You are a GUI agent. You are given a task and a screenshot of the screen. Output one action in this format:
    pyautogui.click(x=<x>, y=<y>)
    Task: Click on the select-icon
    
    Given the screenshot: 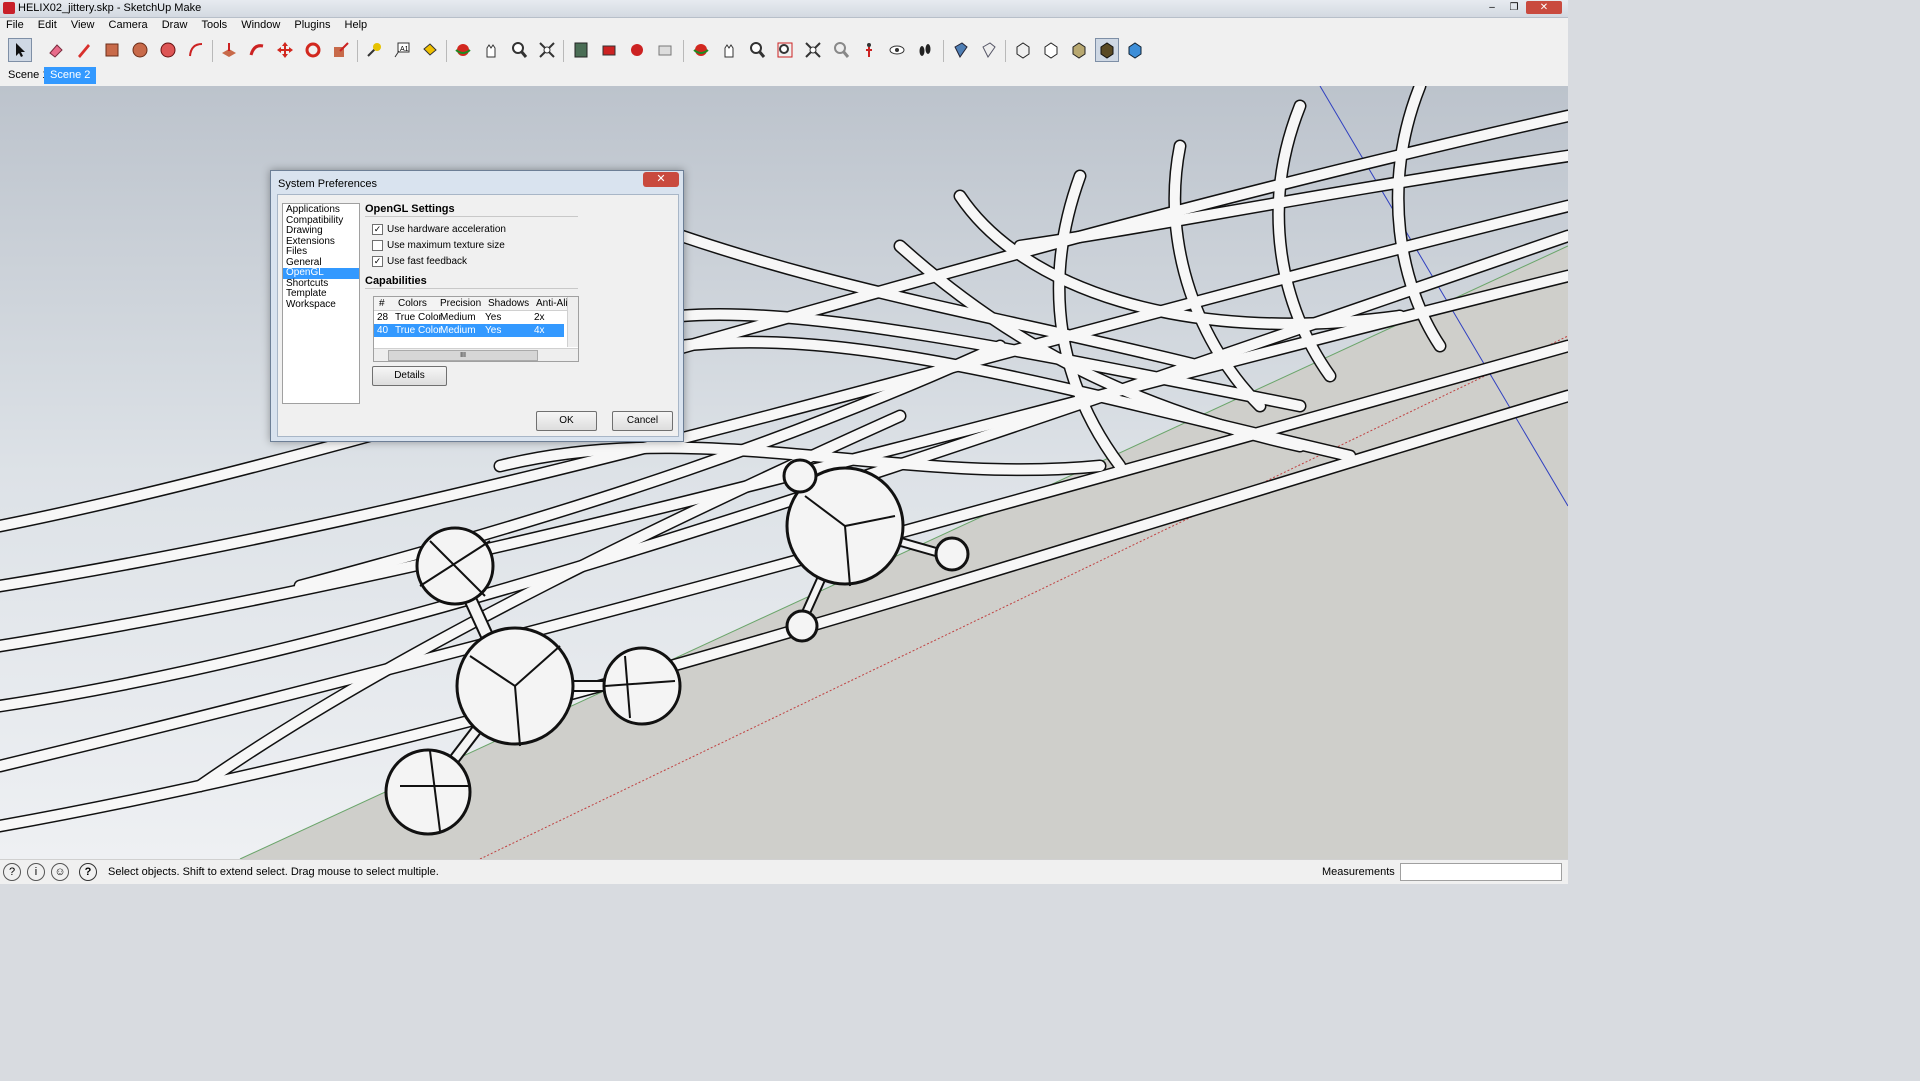 What is the action you would take?
    pyautogui.click(x=20, y=50)
    